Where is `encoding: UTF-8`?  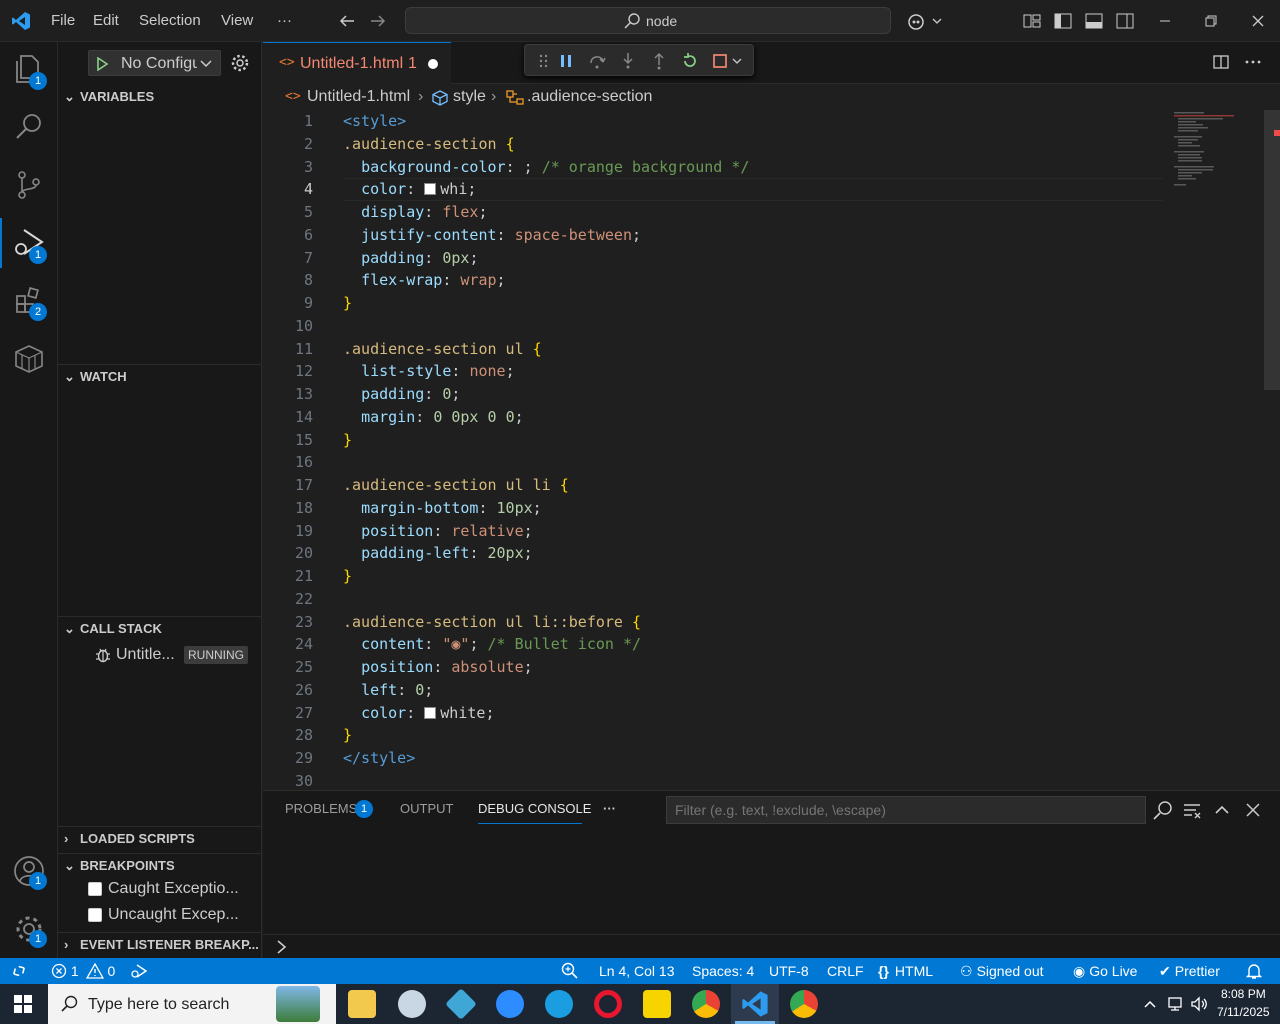 encoding: UTF-8 is located at coordinates (789, 971).